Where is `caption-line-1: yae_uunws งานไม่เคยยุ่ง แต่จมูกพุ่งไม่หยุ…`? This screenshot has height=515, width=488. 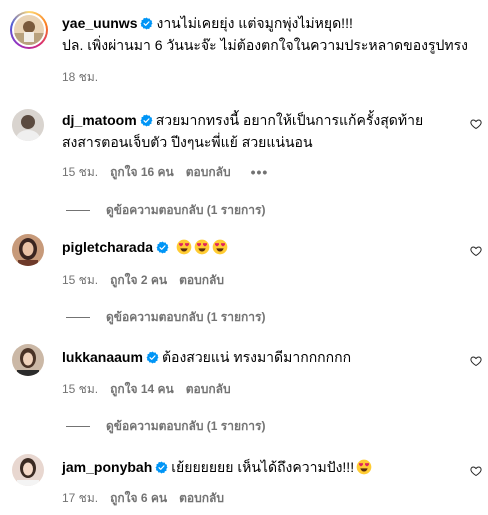
caption-line-1: yae_uunws งานไม่เคยยุ่ง แต่จมูกพุ่งไม่หยุ… is located at coordinates (207, 23).